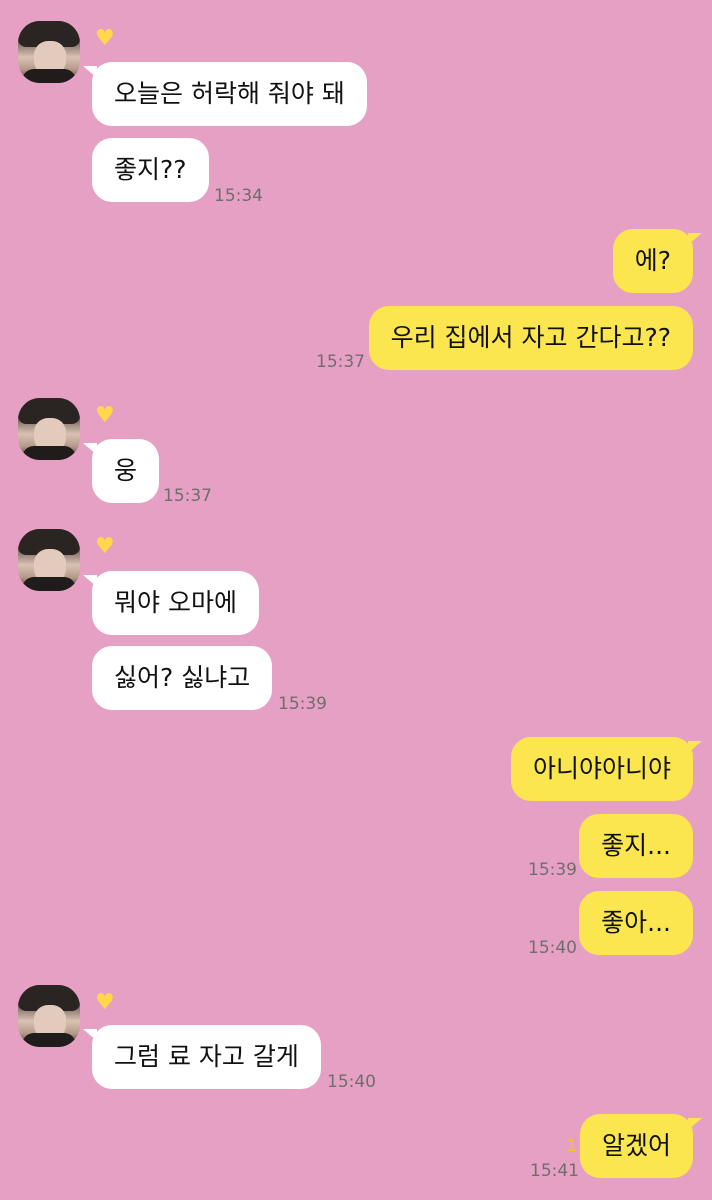  What do you see at coordinates (171, 603) in the screenshot?
I see `incoming-message: 뭐야 오마에` at bounding box center [171, 603].